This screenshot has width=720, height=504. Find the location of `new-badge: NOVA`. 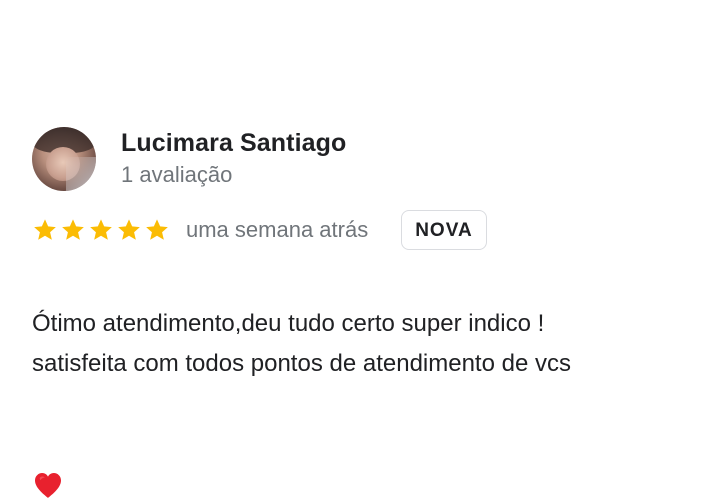

new-badge: NOVA is located at coordinates (444, 230).